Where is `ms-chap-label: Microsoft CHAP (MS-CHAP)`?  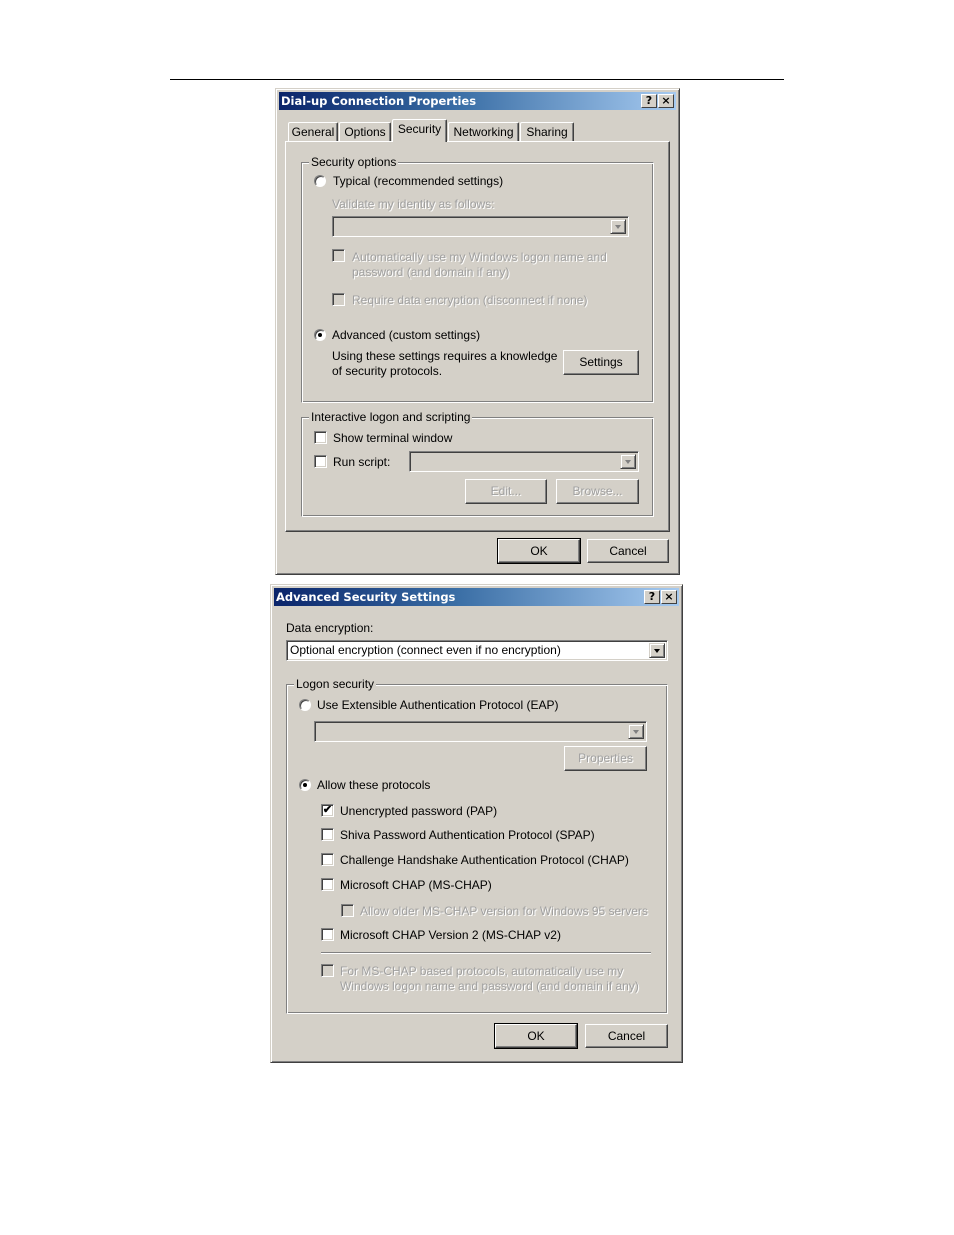
ms-chap-label: Microsoft CHAP (MS-CHAP) is located at coordinates (416, 885).